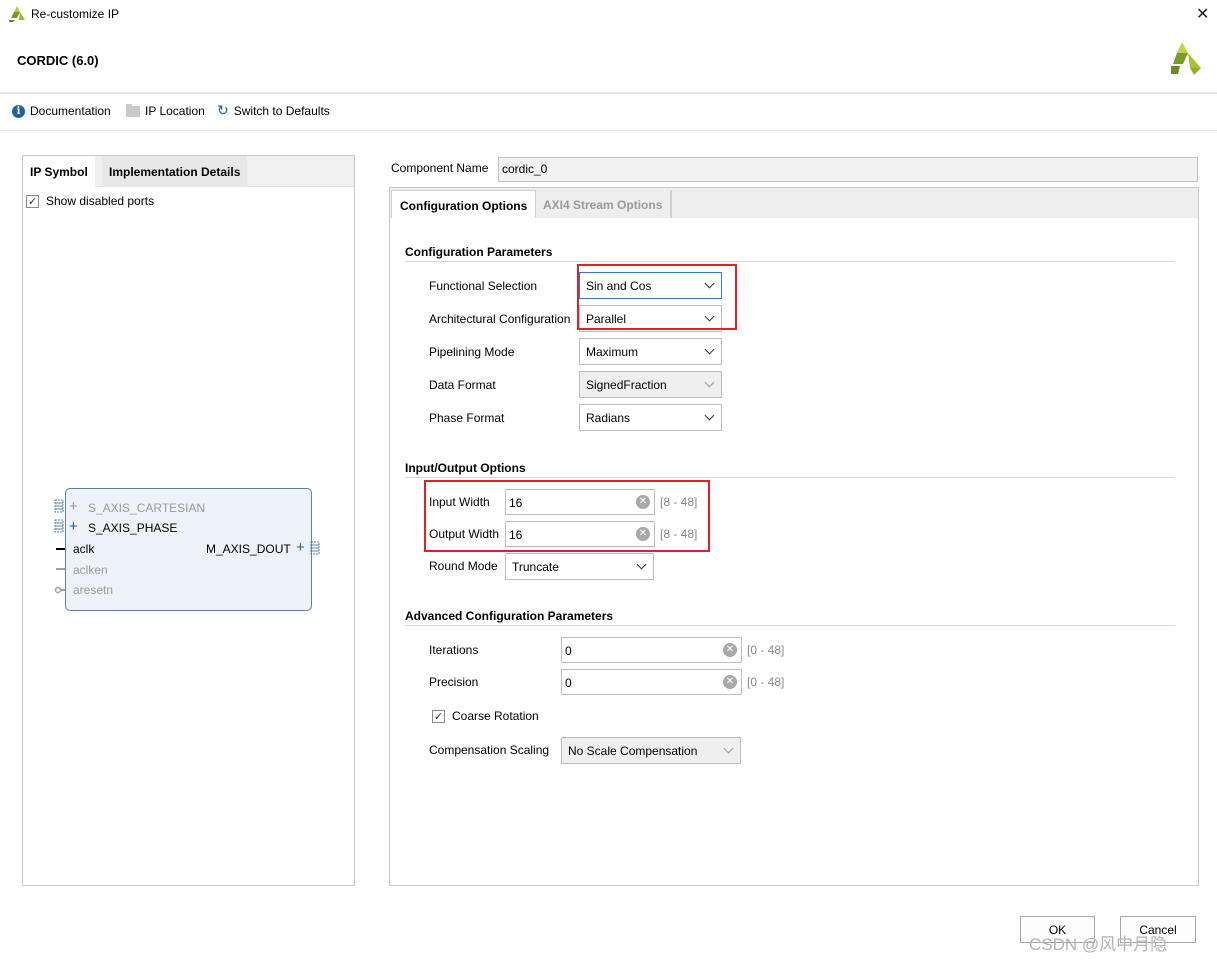 The image size is (1217, 961). I want to click on output-width-value: 16, so click(516, 535).